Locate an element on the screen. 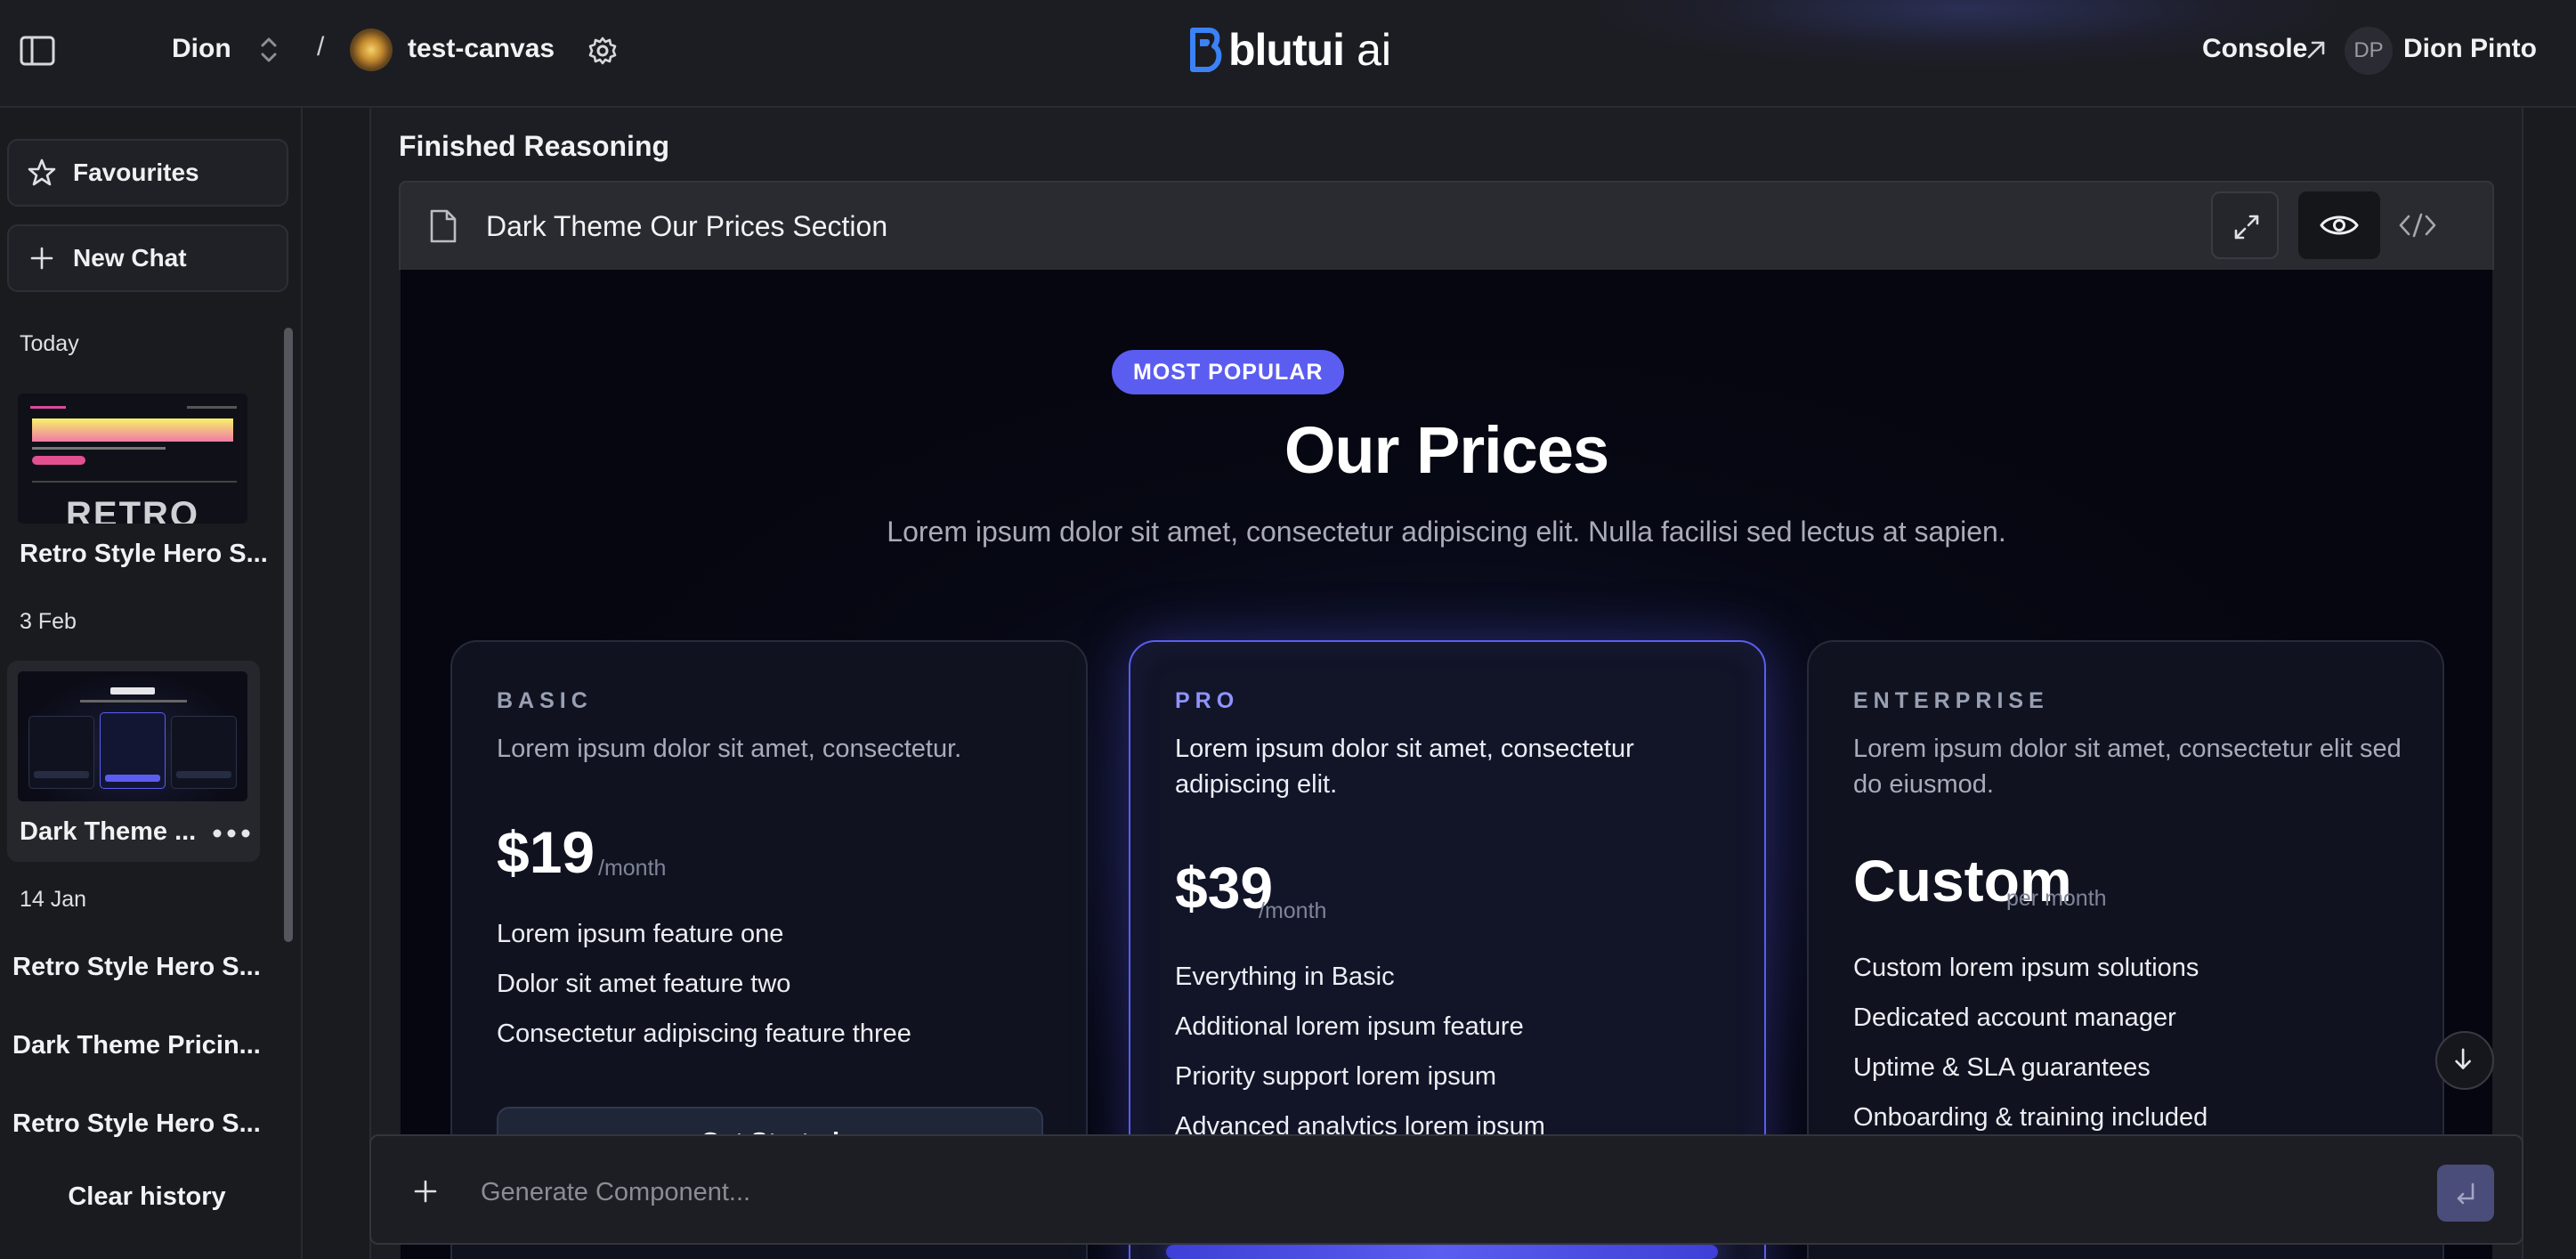 The image size is (2576, 1259). plan-feature: Dolor sit amet feature two is located at coordinates (644, 984).